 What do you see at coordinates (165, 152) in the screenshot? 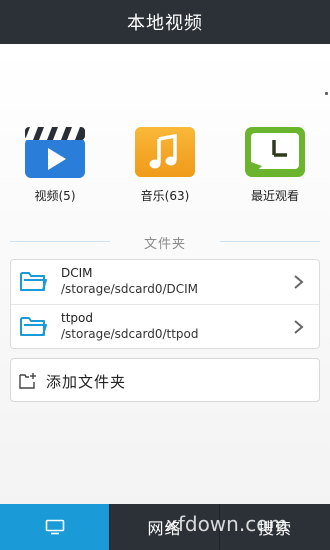
I see `music-note-icon` at bounding box center [165, 152].